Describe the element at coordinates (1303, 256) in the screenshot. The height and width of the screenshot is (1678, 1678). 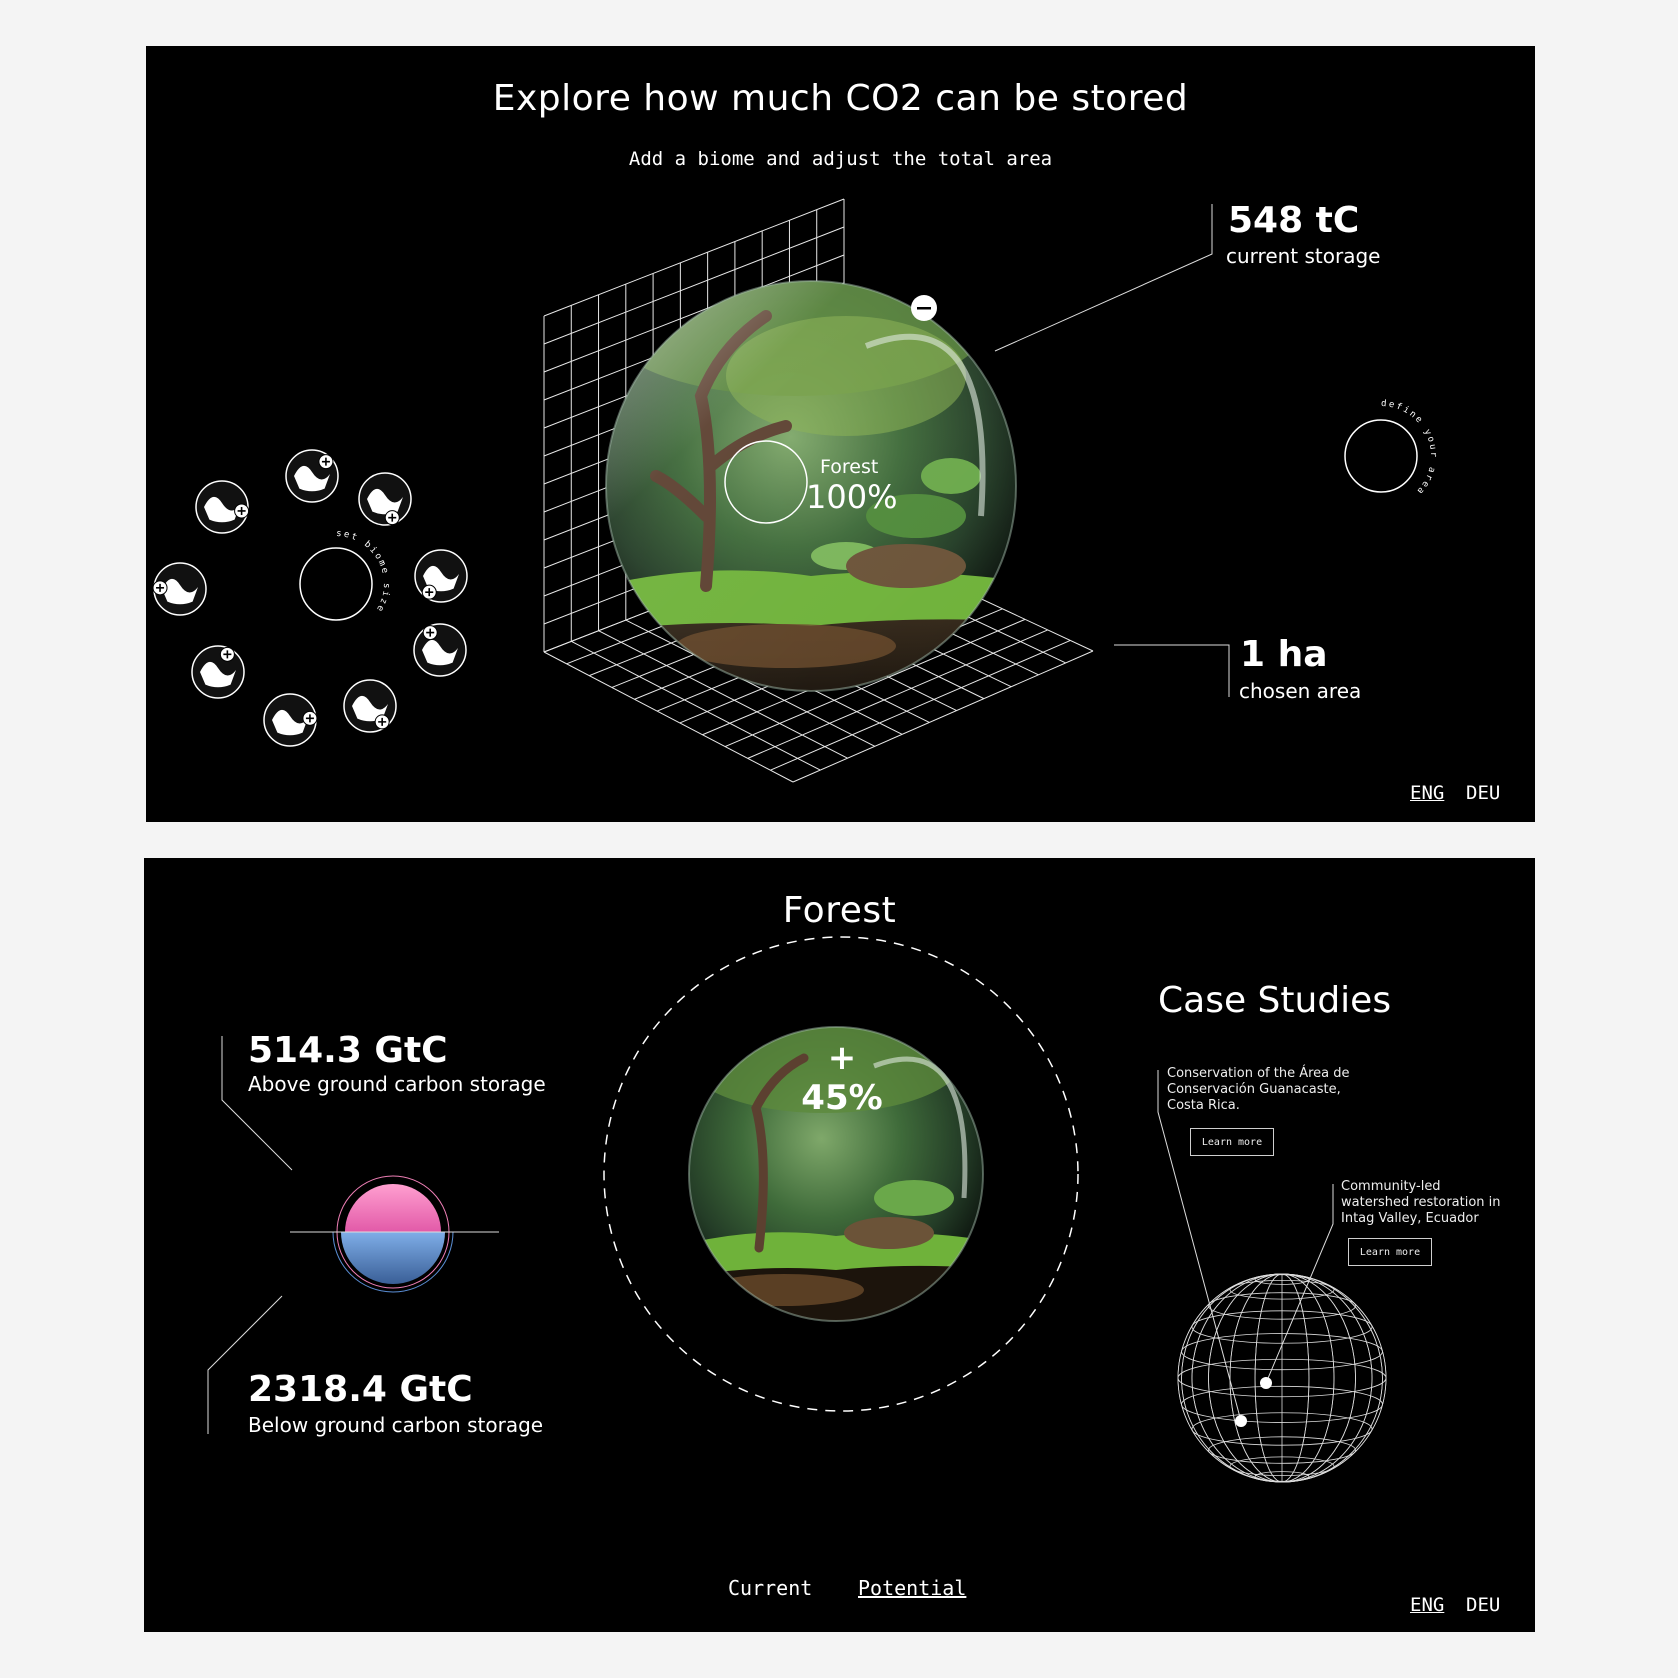
I see `current-storage-label: current storage` at that location.